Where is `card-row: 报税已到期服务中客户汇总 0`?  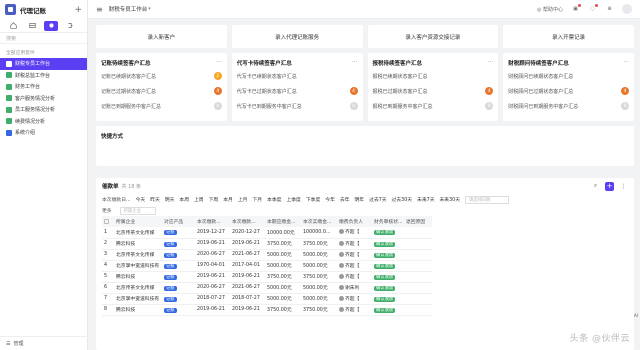
card-row: 报税已到期服务中客户汇总 0 is located at coordinates (433, 106).